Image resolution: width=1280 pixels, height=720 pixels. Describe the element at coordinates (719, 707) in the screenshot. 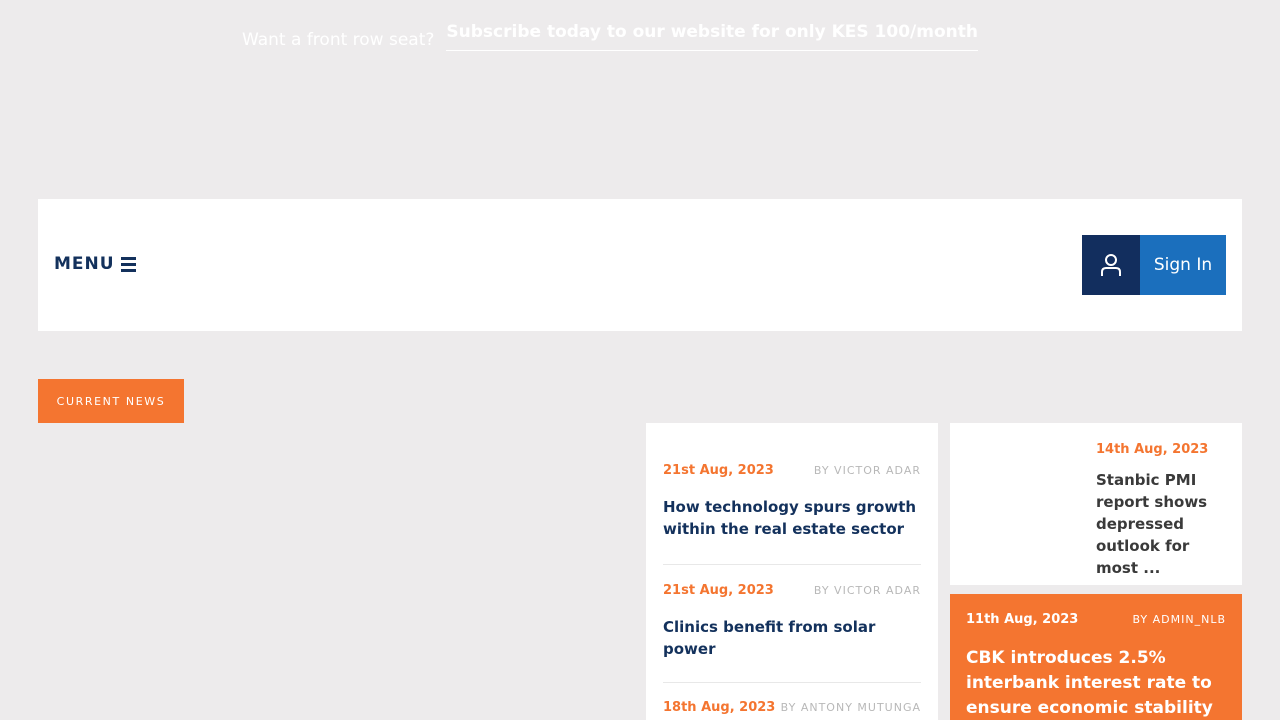

I see `article-date: 18th Aug, 2023` at that location.